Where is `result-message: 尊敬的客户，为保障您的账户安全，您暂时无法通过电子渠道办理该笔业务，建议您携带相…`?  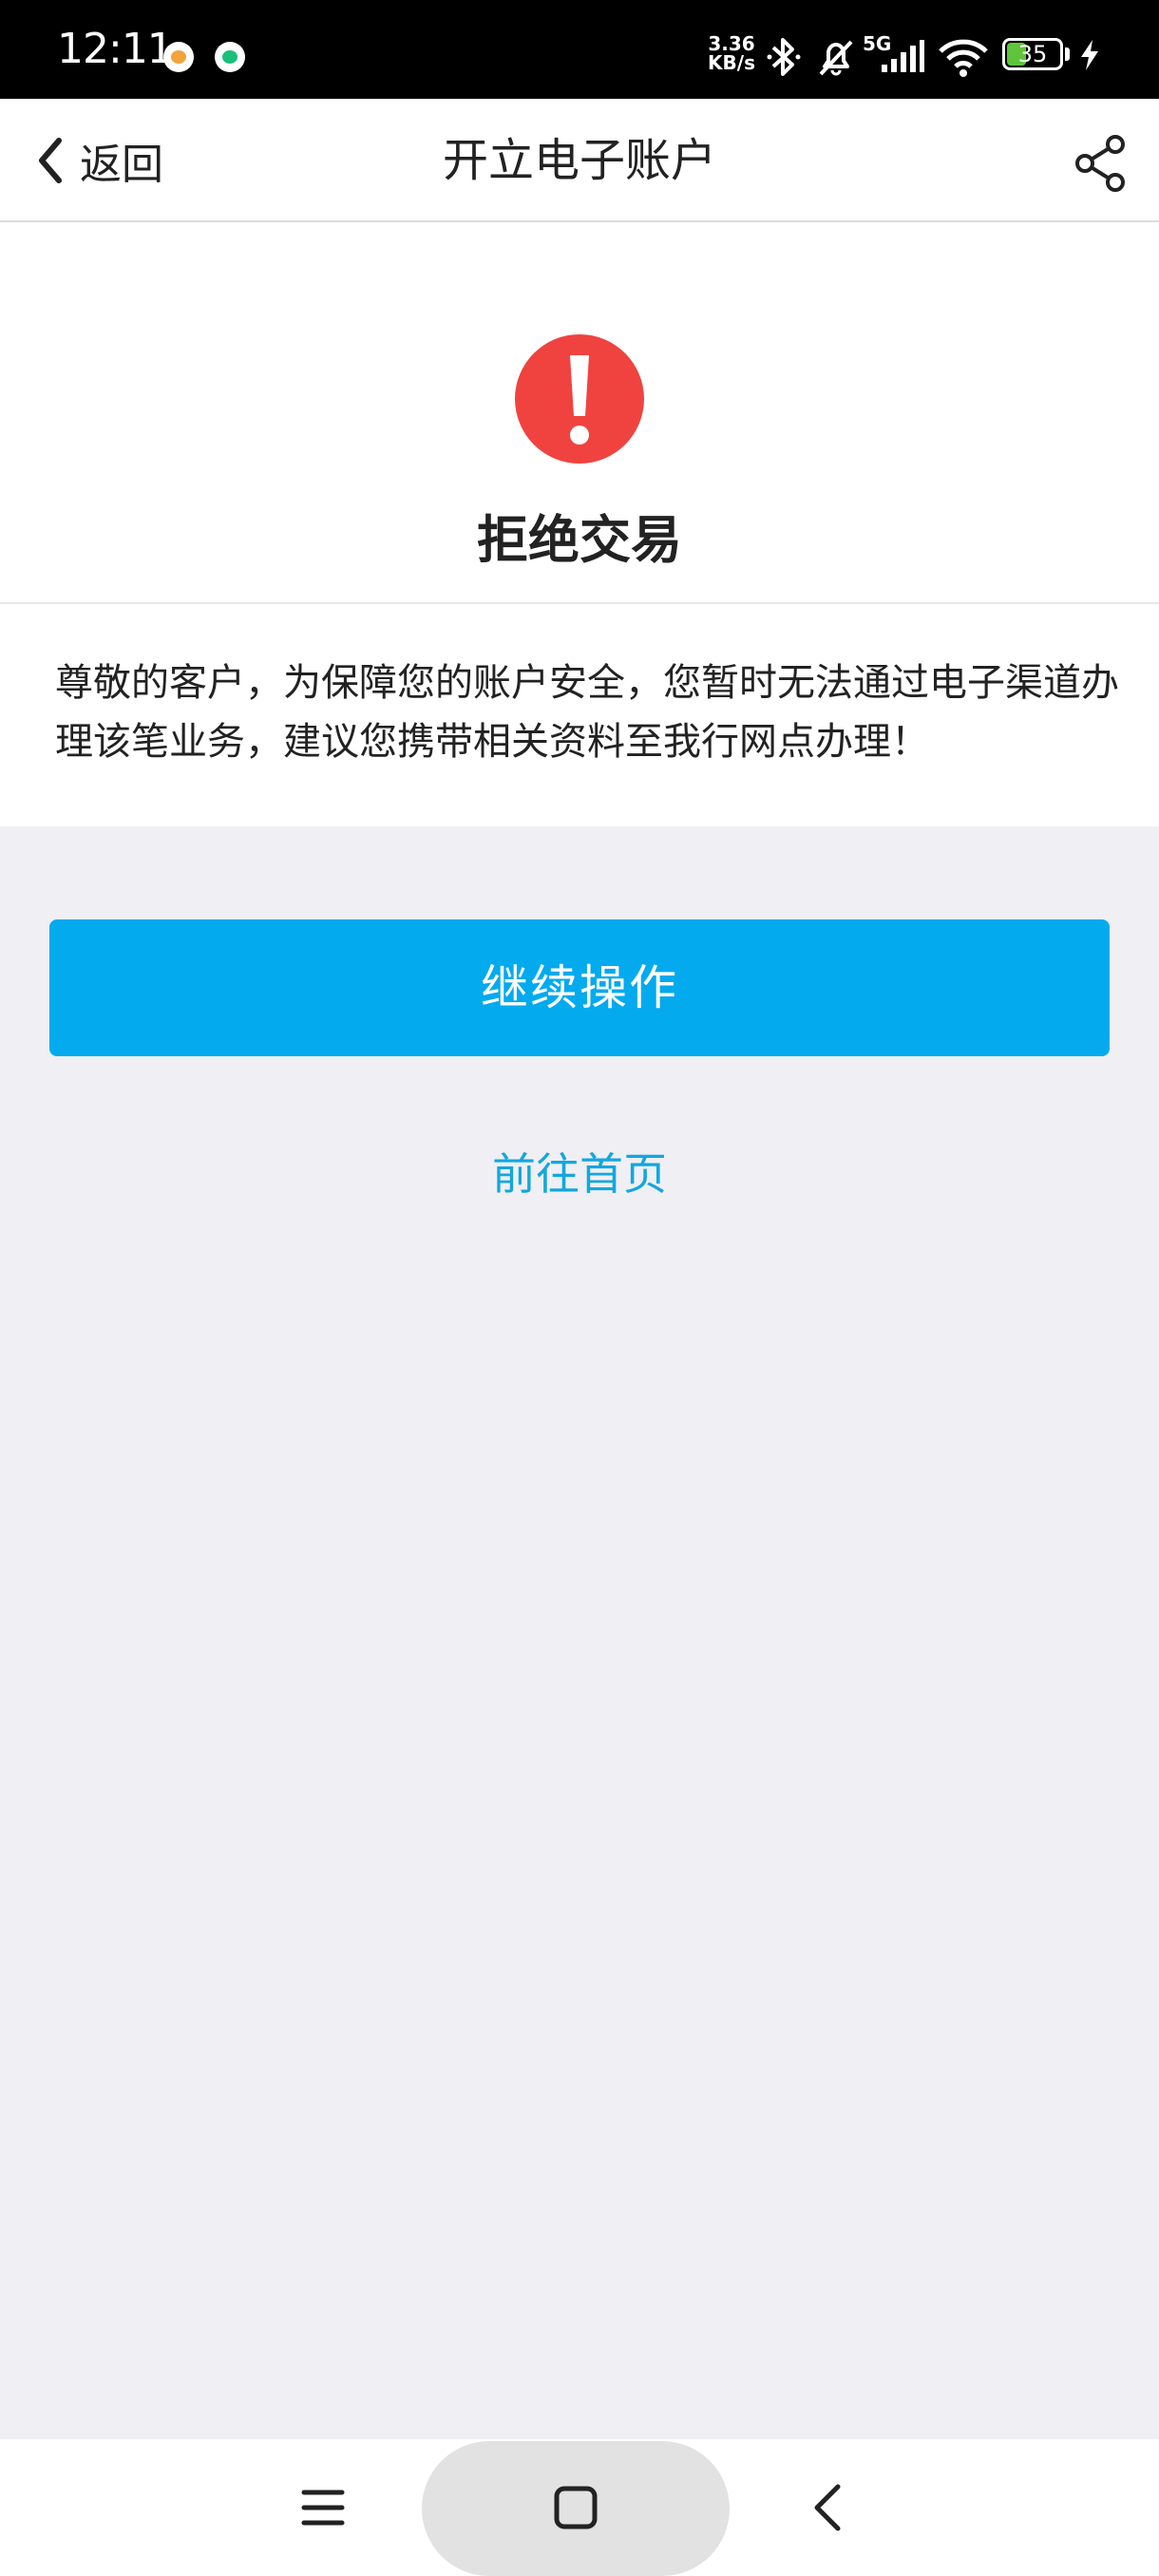 result-message: 尊敬的客户，为保障您的账户安全，您暂时无法通过电子渠道办理该笔业务，建议您携带相… is located at coordinates (587, 712).